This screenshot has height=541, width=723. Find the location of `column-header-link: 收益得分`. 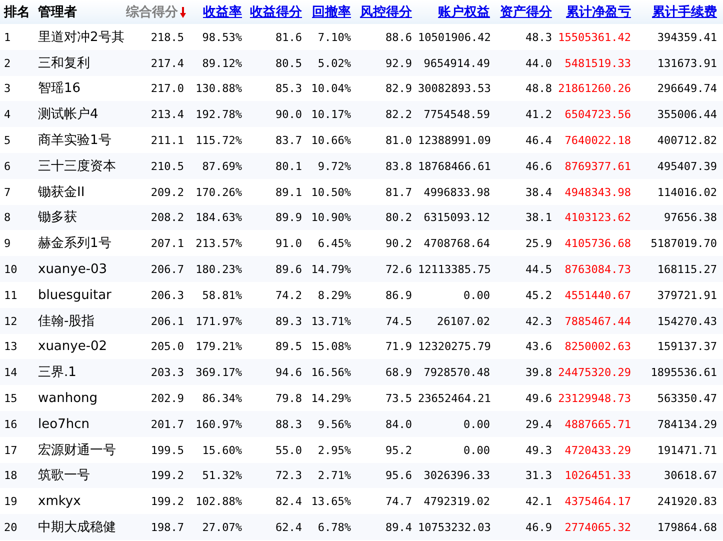

column-header-link: 收益得分 is located at coordinates (276, 12).